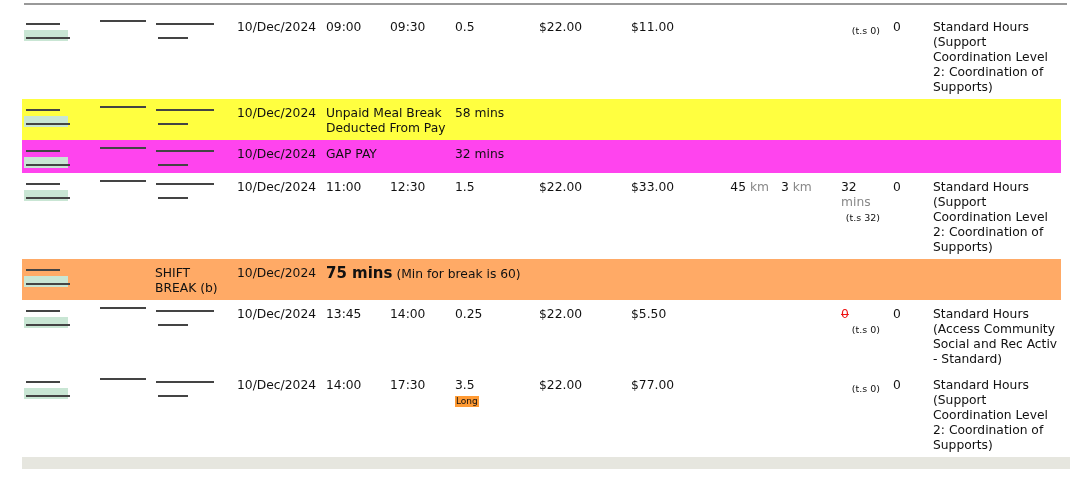 This screenshot has width=1080, height=492. I want to click on hours-value: 0.5, so click(465, 27).